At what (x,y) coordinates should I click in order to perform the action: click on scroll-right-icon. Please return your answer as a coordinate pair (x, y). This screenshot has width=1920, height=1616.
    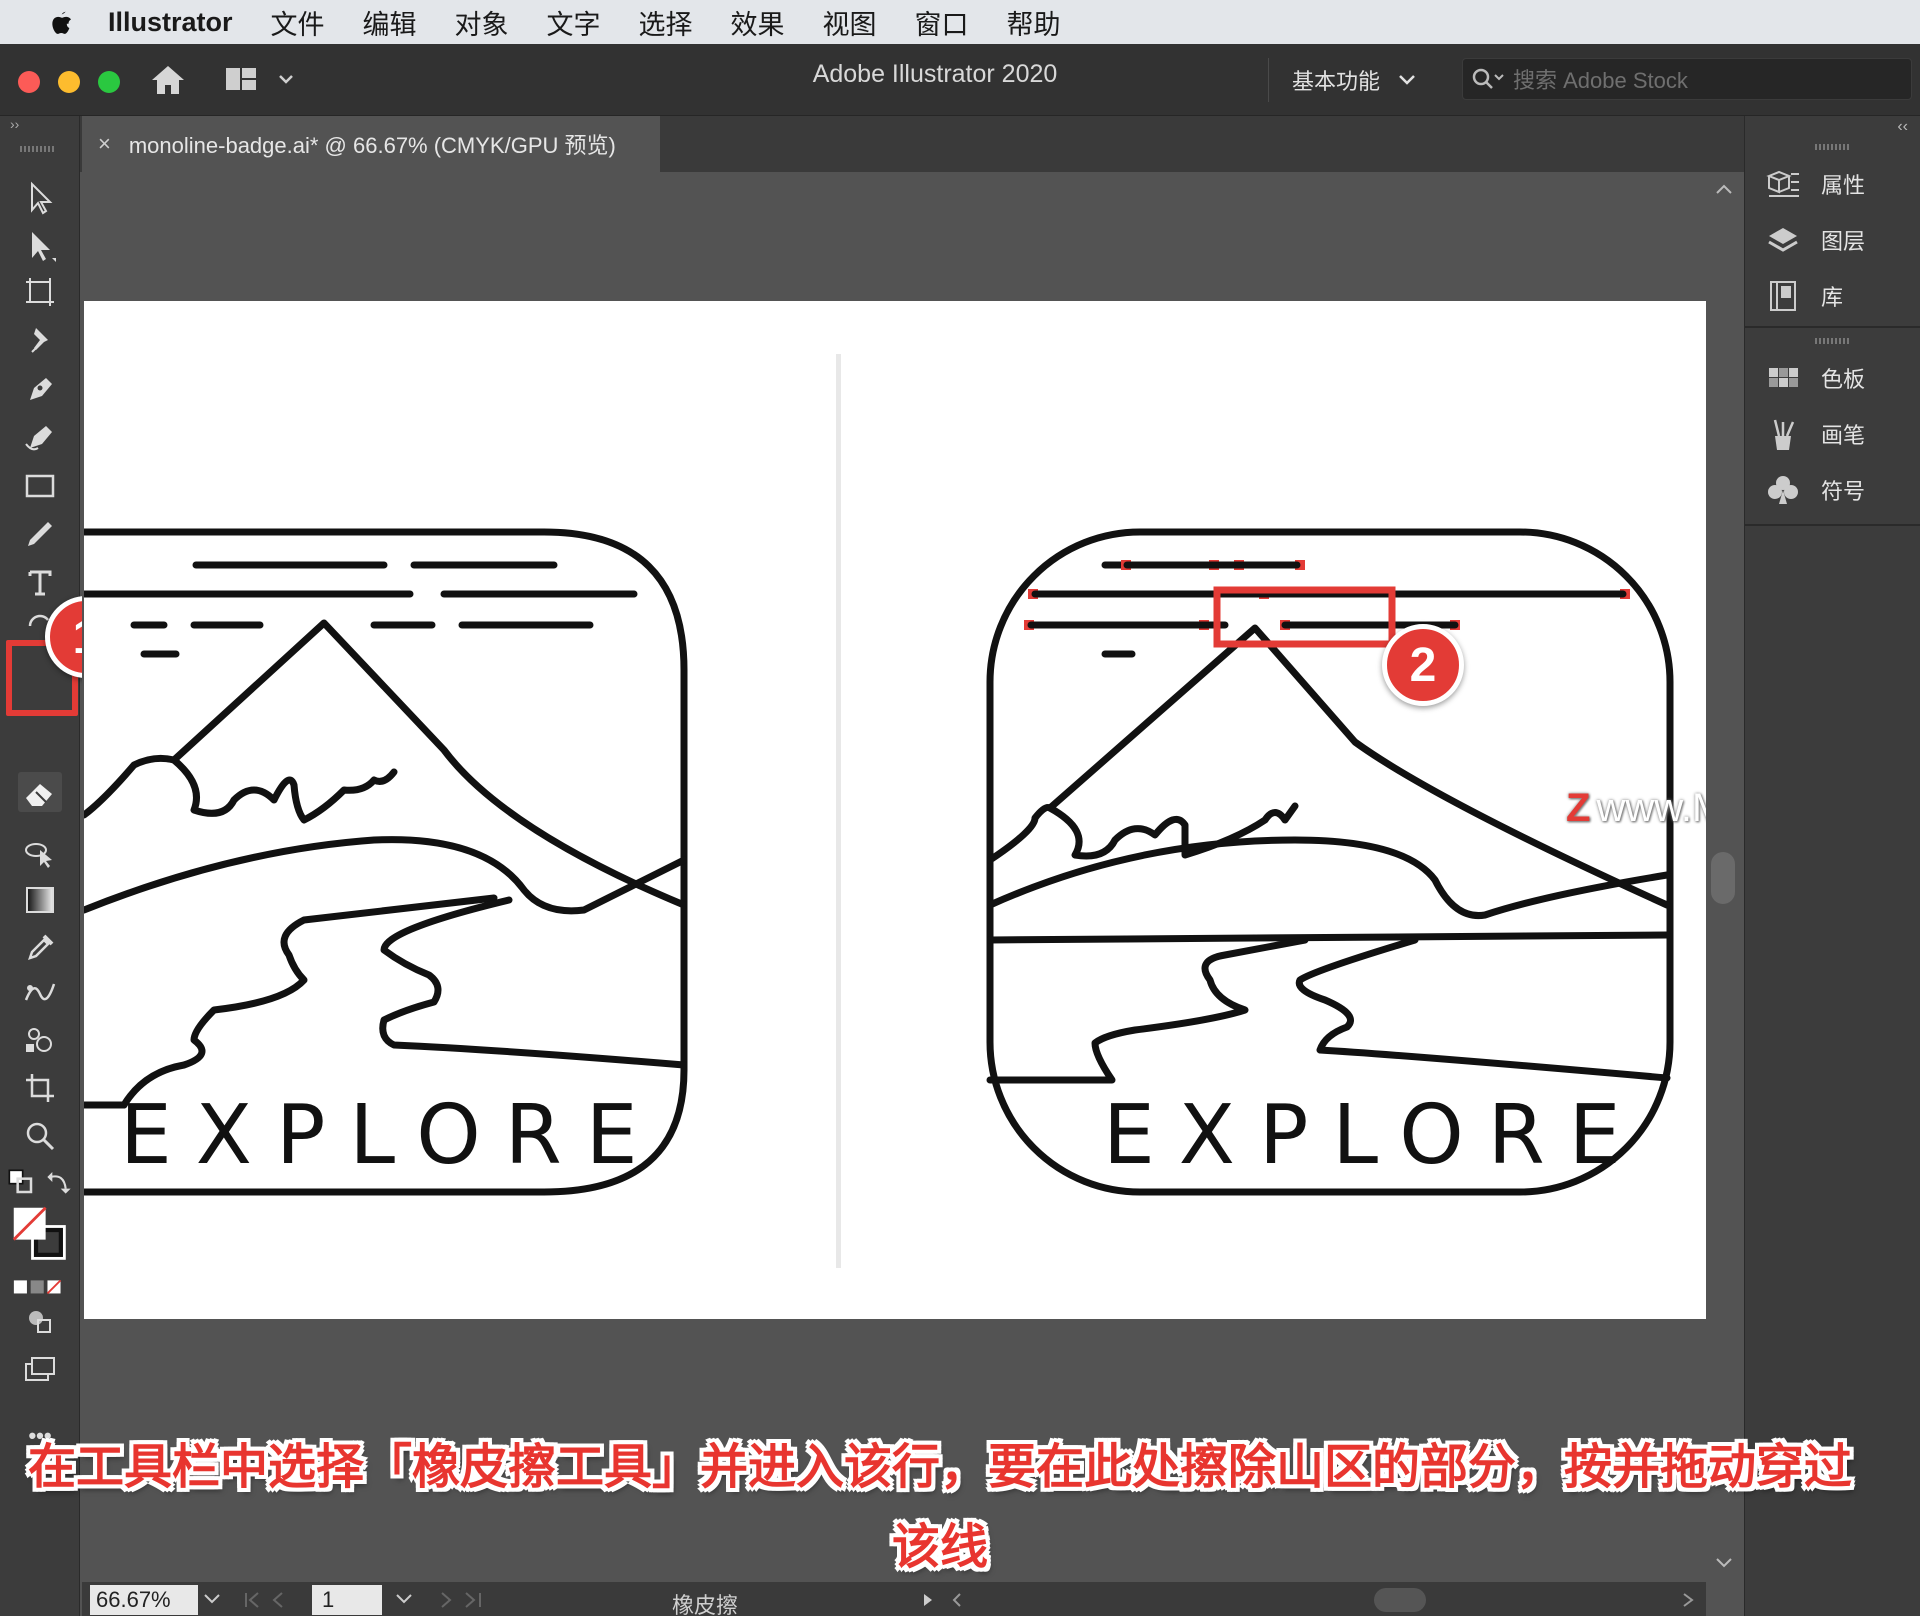
    Looking at the image, I should click on (1688, 1600).